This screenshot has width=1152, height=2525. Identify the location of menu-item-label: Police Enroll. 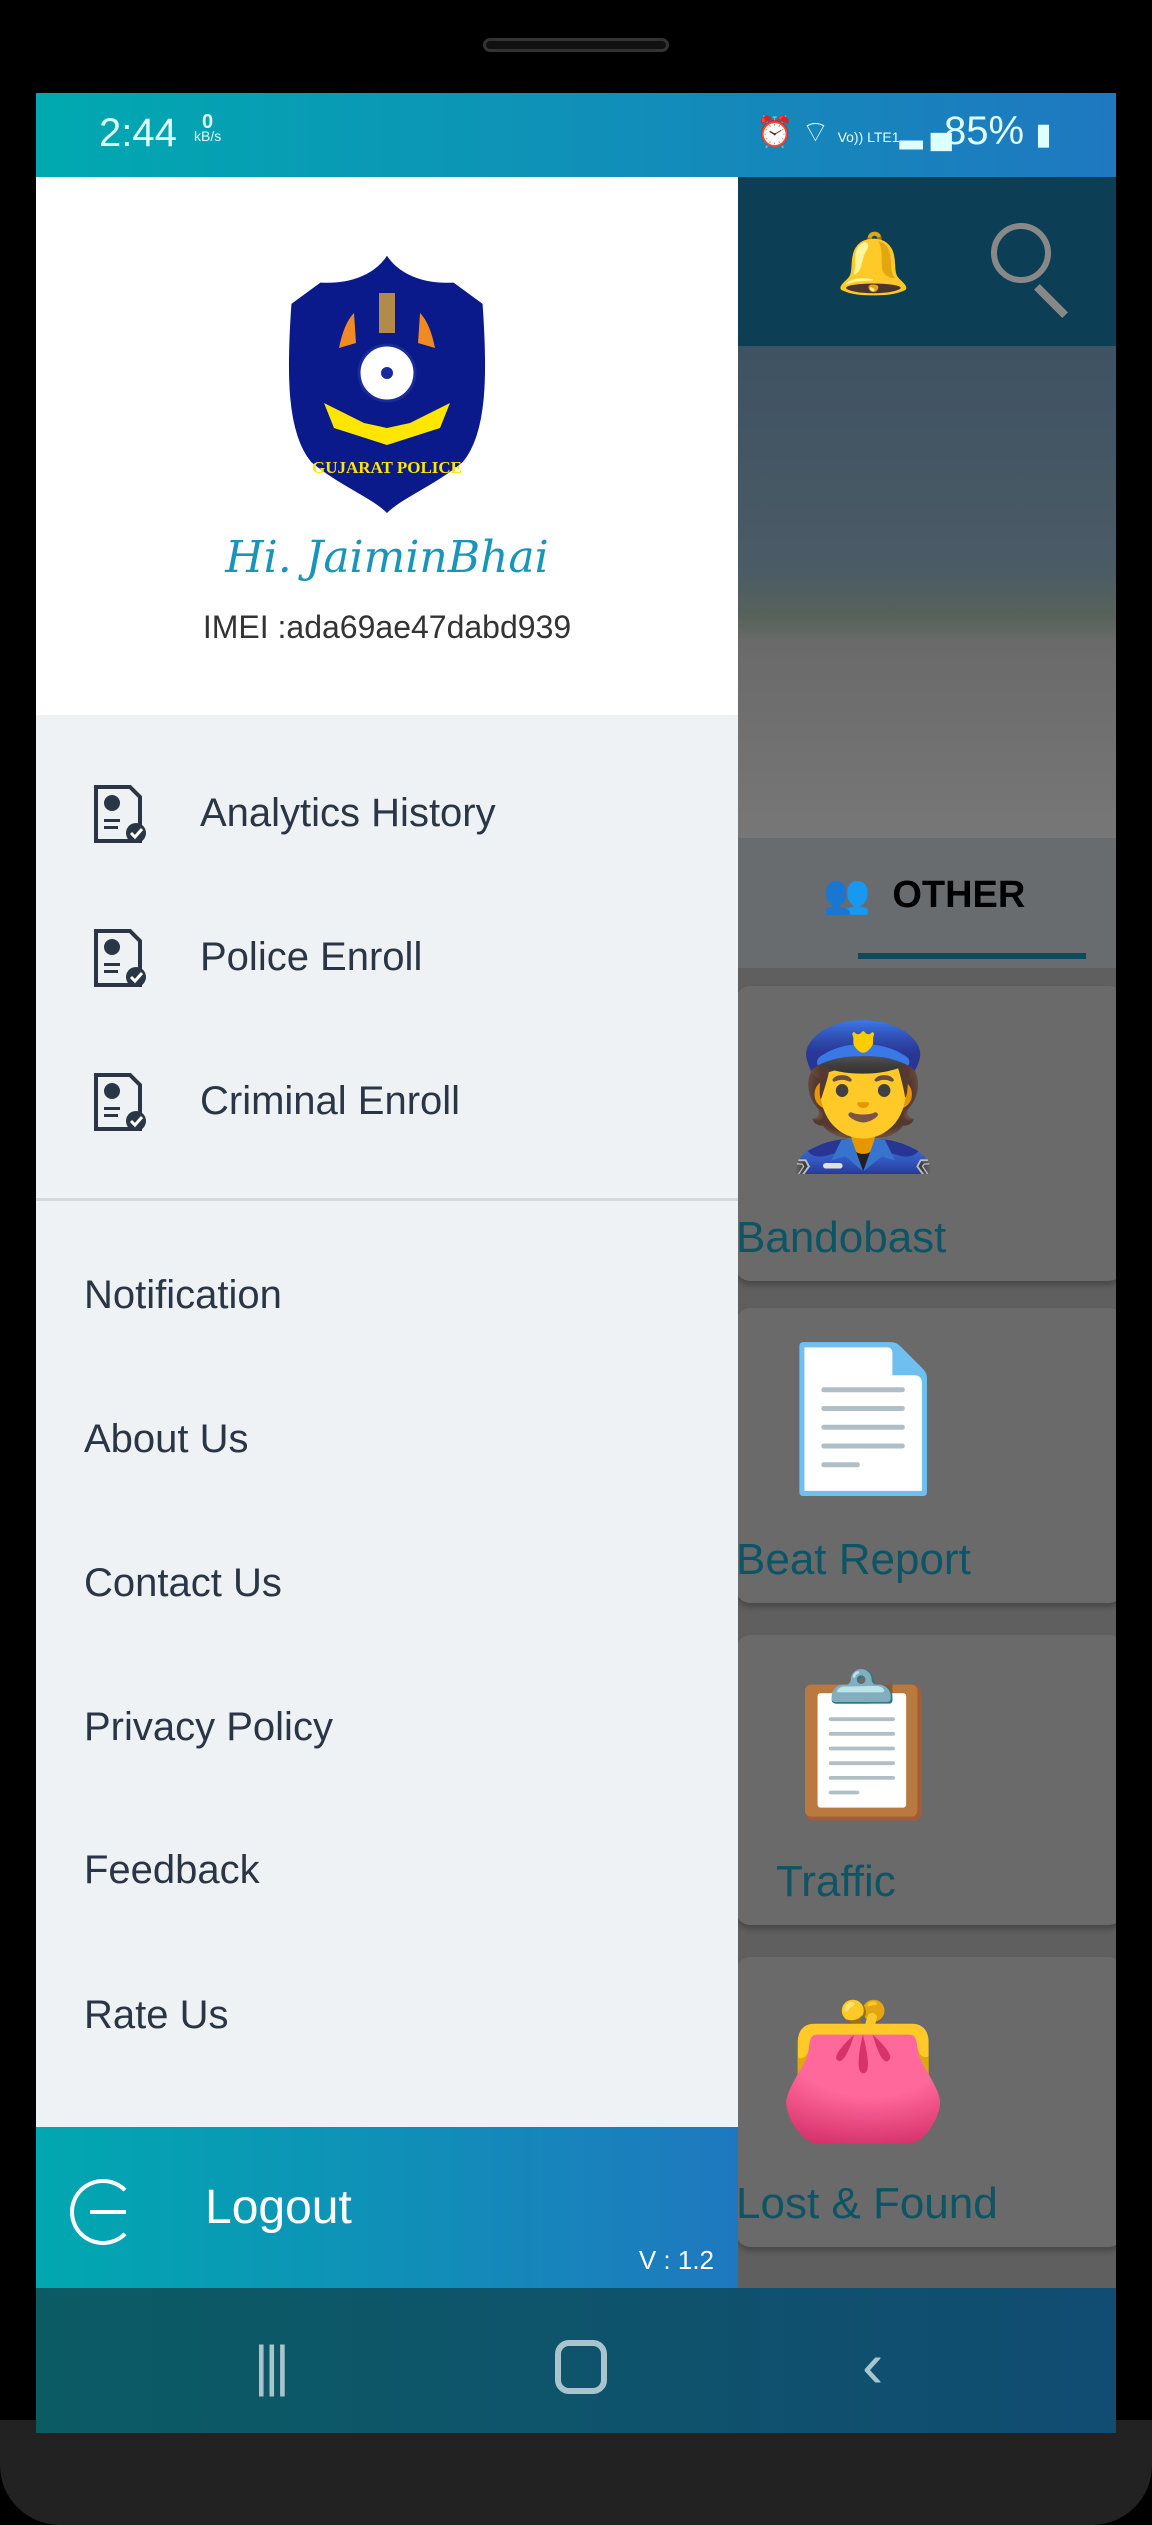
(311, 957).